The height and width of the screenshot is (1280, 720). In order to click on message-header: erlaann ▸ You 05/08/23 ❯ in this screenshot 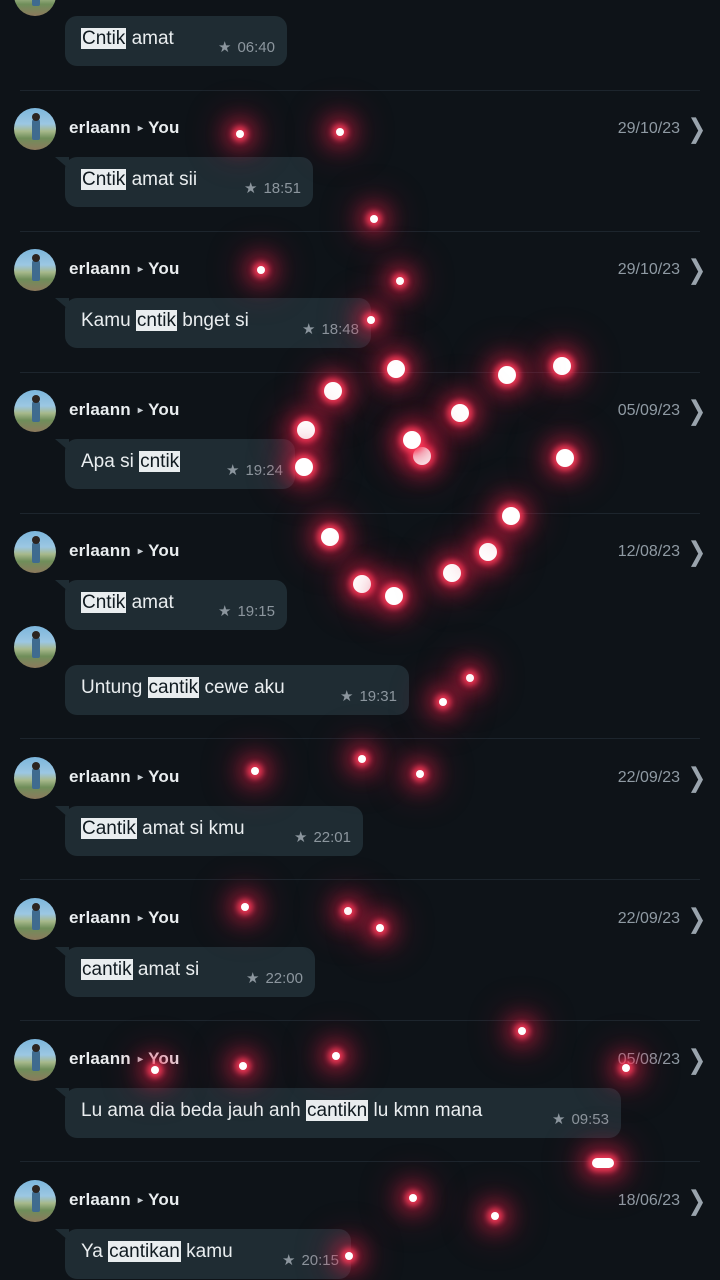, I will do `click(360, 1061)`.